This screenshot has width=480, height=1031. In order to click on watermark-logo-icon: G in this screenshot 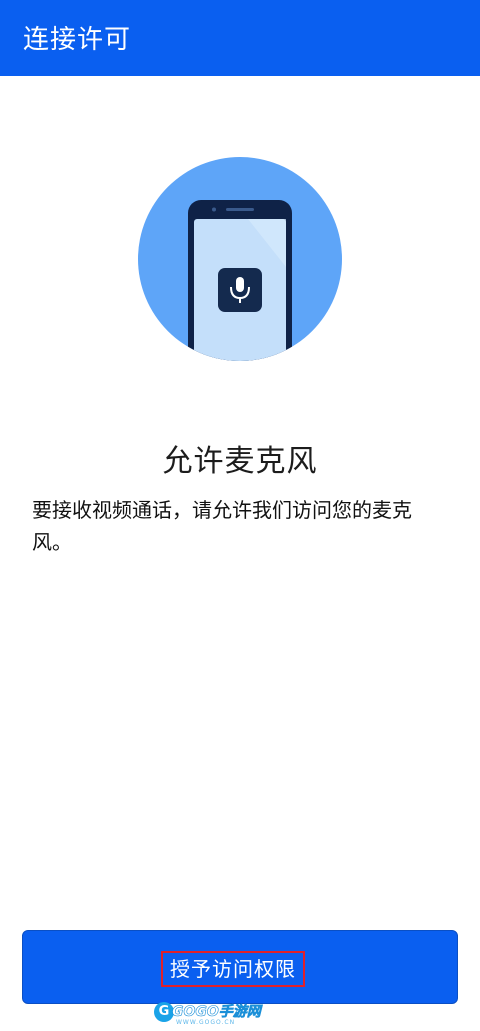, I will do `click(164, 1012)`.